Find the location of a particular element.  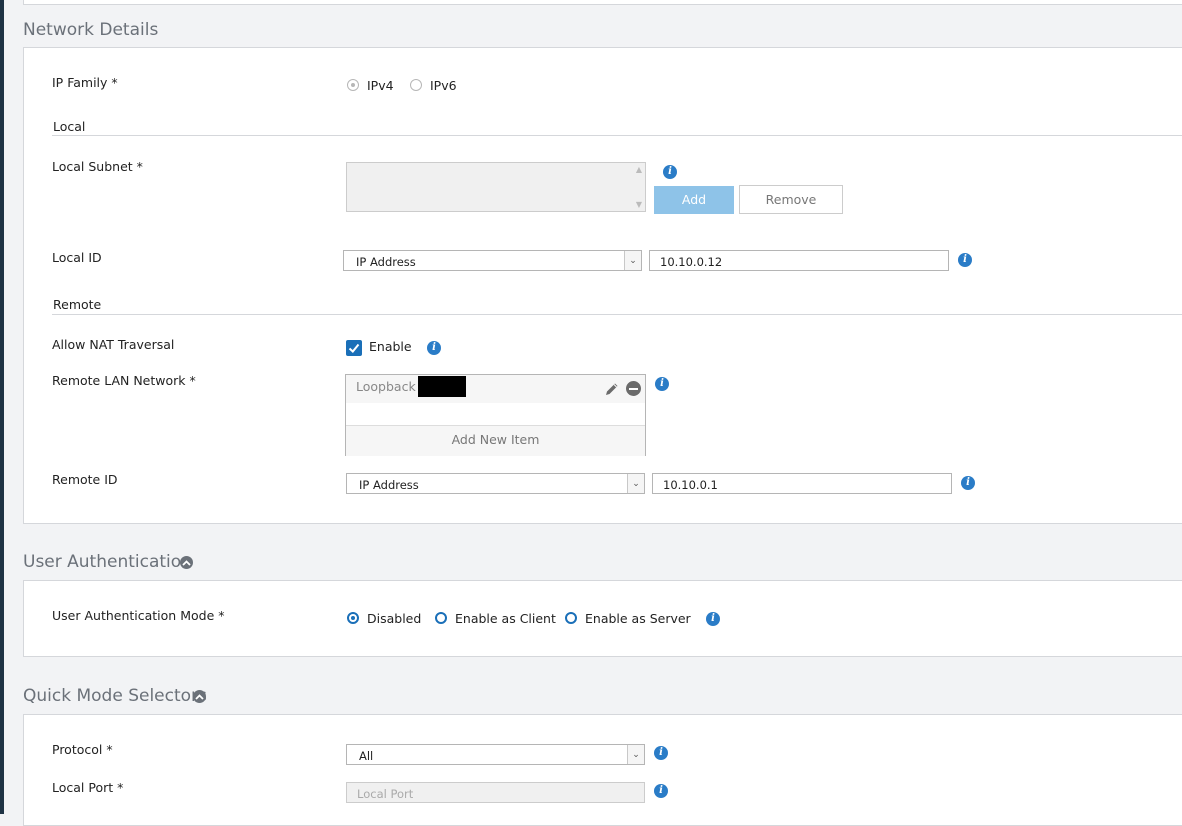

nat-traversal-label: Allow NAT Traversal is located at coordinates (113, 344).